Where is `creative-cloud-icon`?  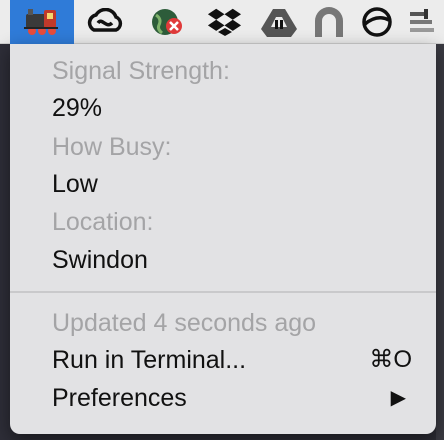 creative-cloud-icon is located at coordinates (105, 20).